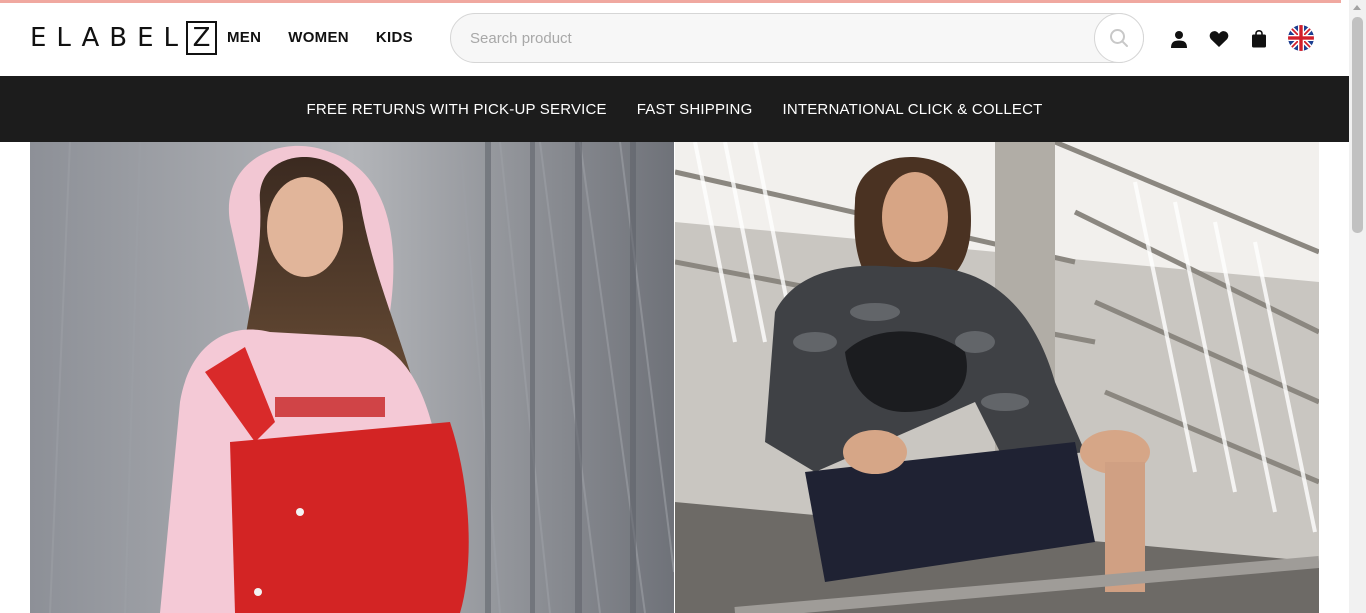  Describe the element at coordinates (1357, 7) in the screenshot. I see `scroll-up-arrow-icon` at that location.